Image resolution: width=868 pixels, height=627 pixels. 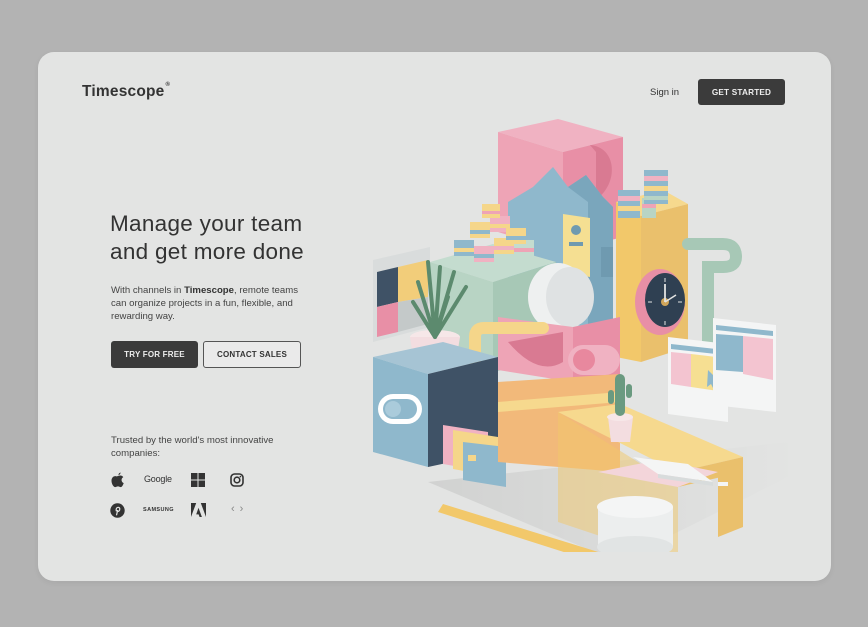 What do you see at coordinates (233, 509) in the screenshot?
I see `carousel-prev-button: ‹` at bounding box center [233, 509].